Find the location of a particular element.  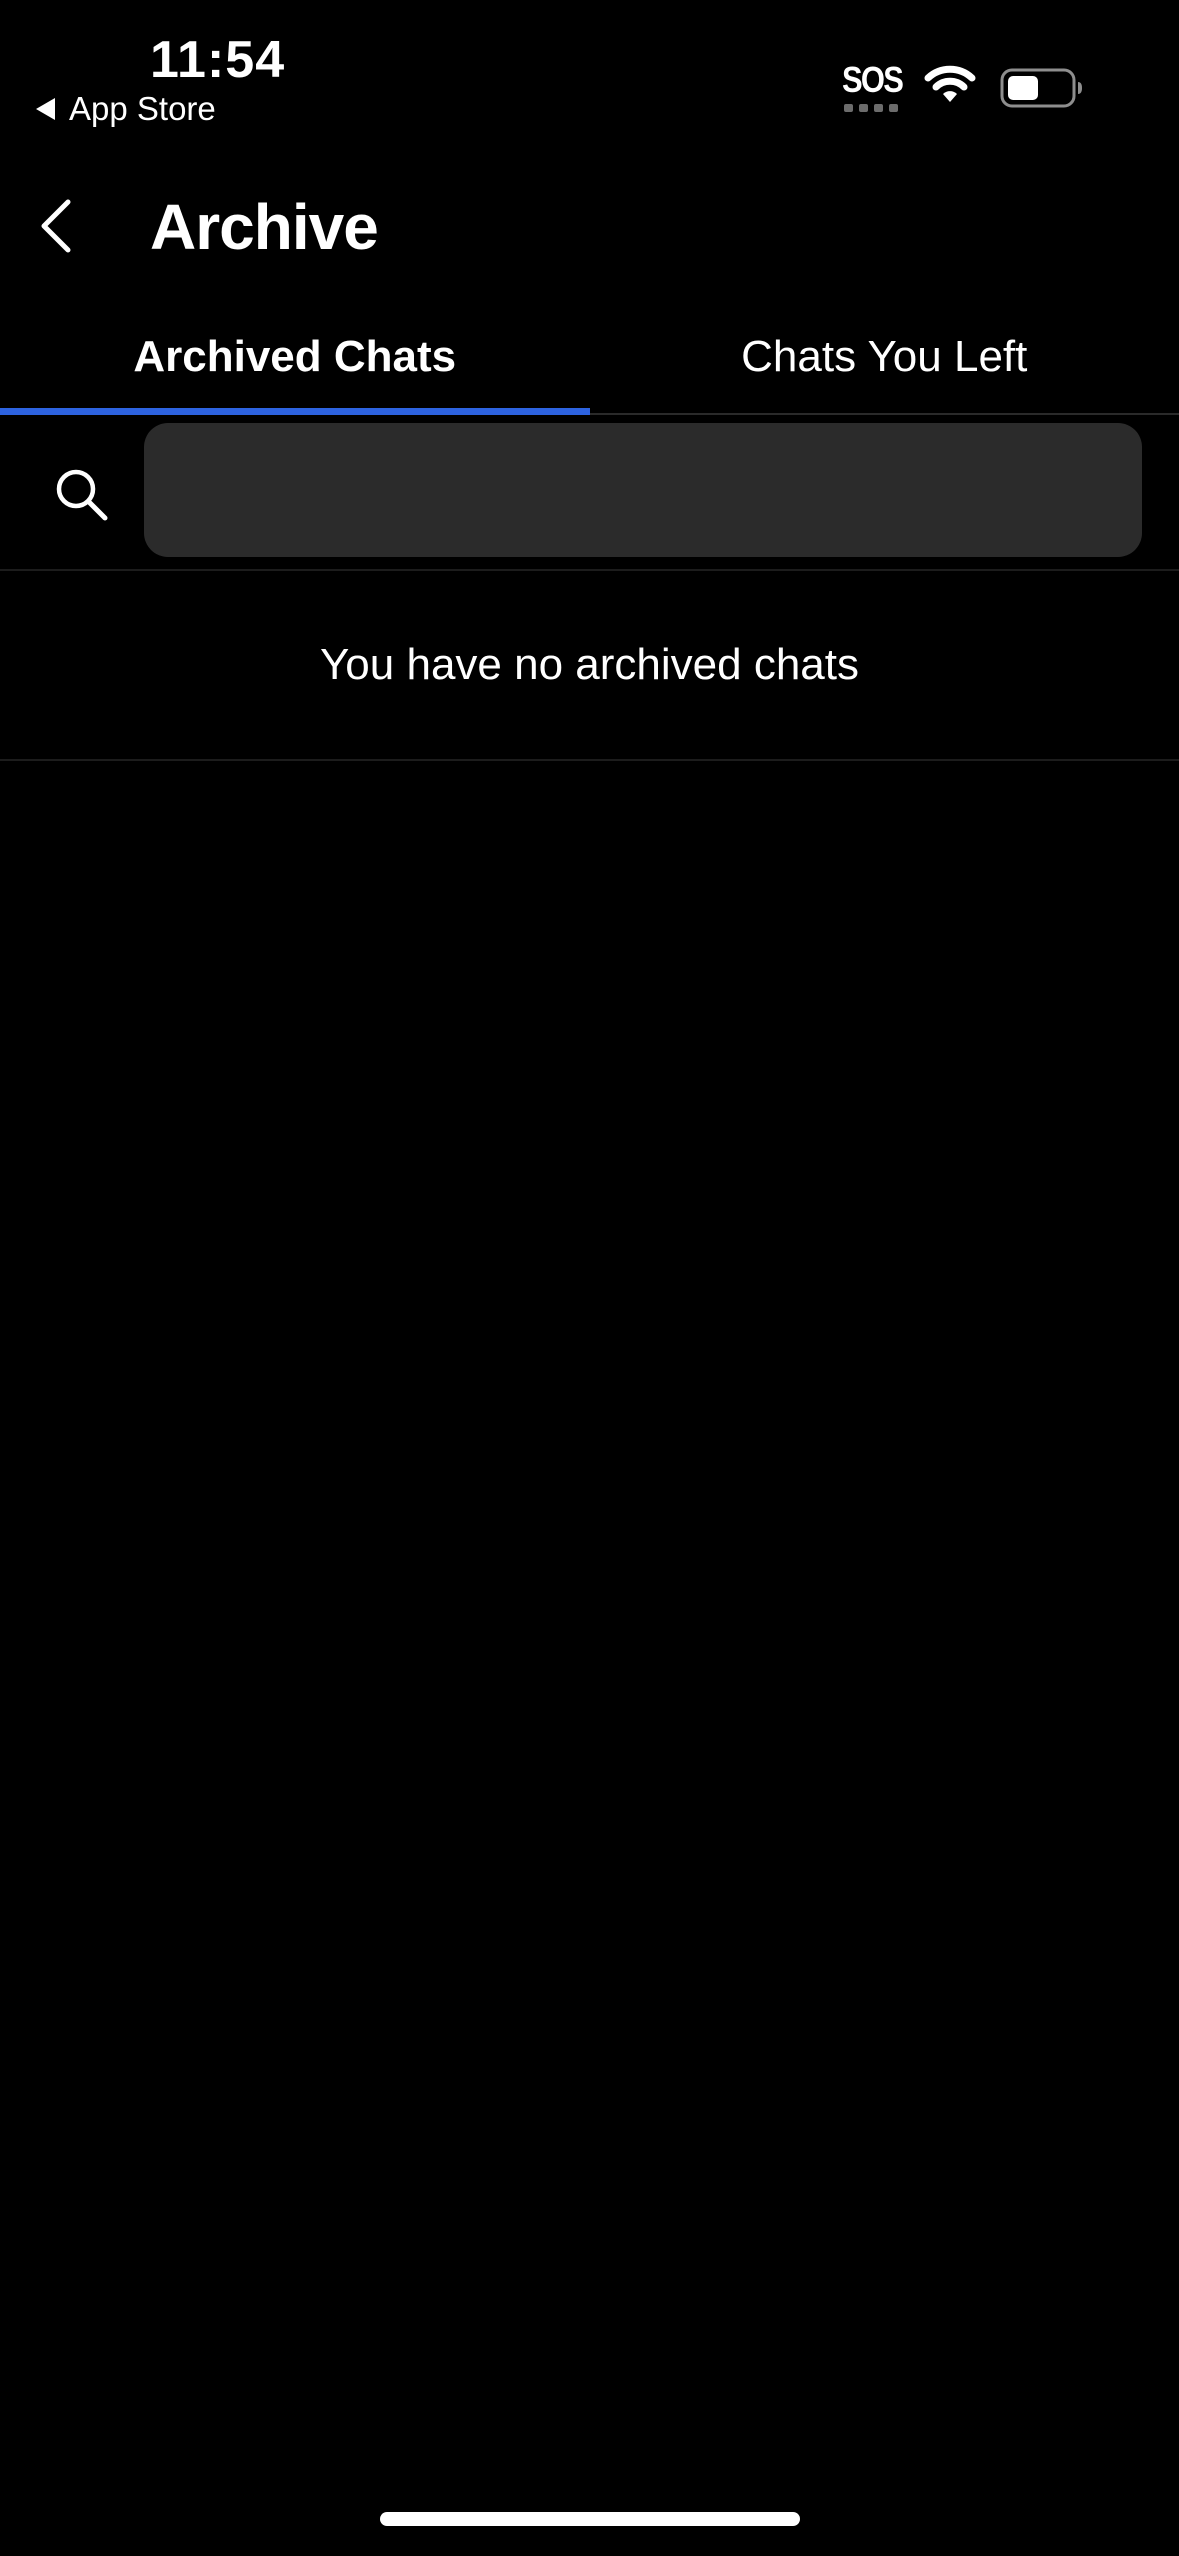

tab-label: Archived Chats is located at coordinates (295, 356).